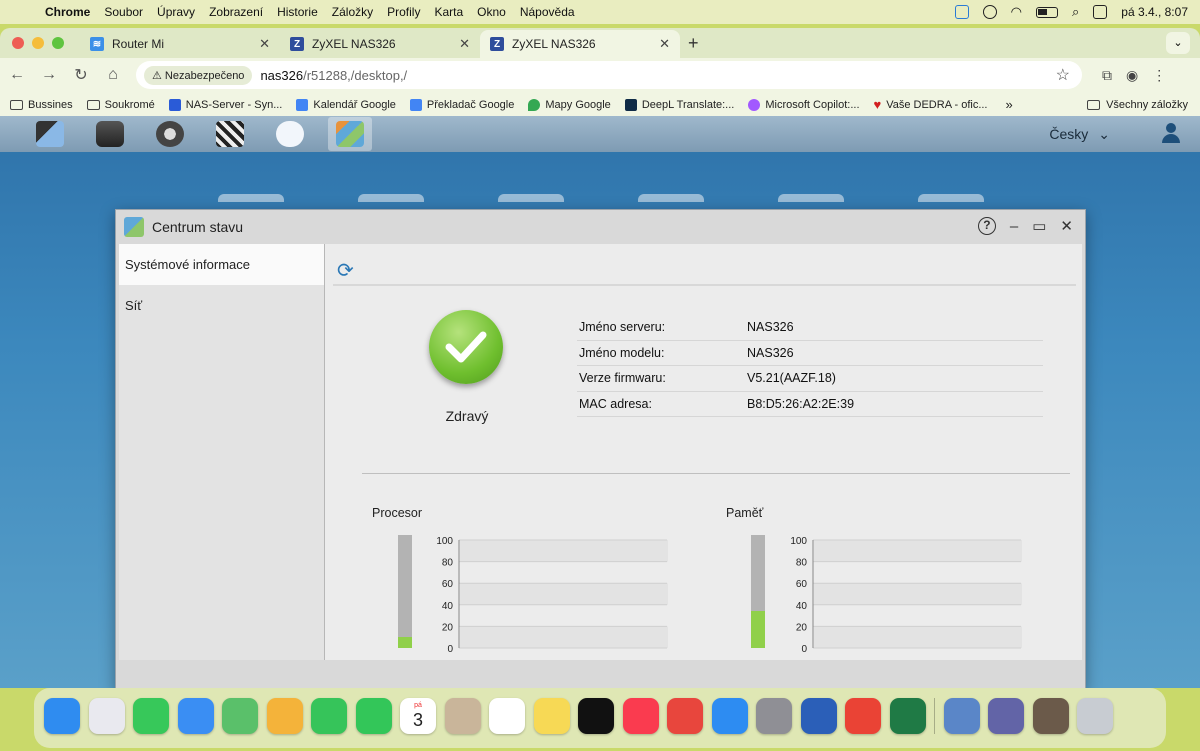 The height and width of the screenshot is (751, 1200). I want to click on rocket-icon, so click(685, 716).